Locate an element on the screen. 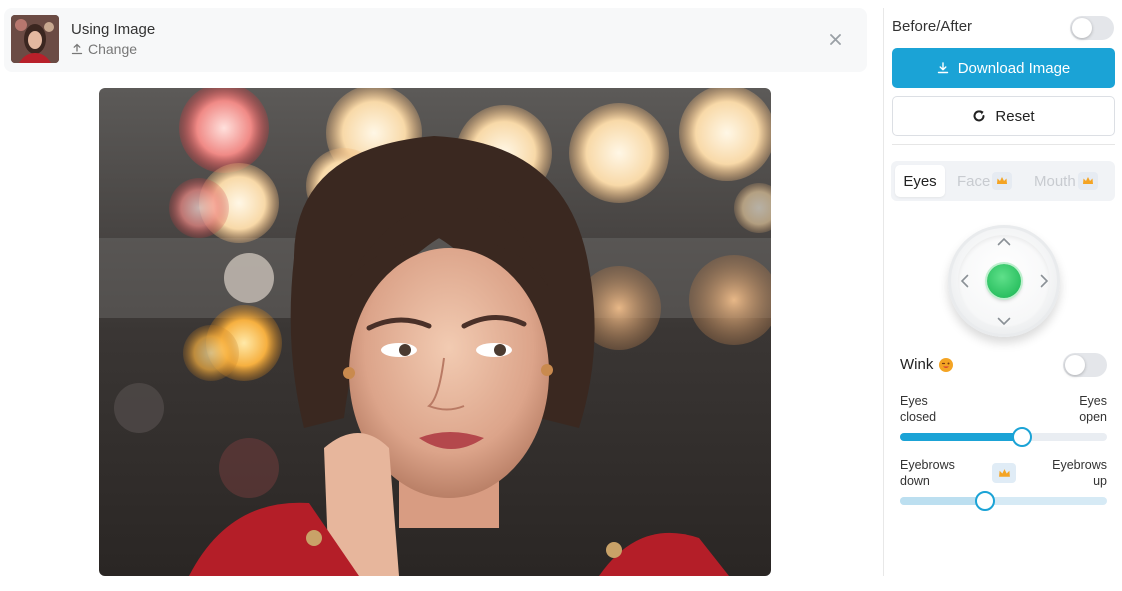 This screenshot has width=1122, height=591. eyebrows-down-line2: down is located at coordinates (915, 481).